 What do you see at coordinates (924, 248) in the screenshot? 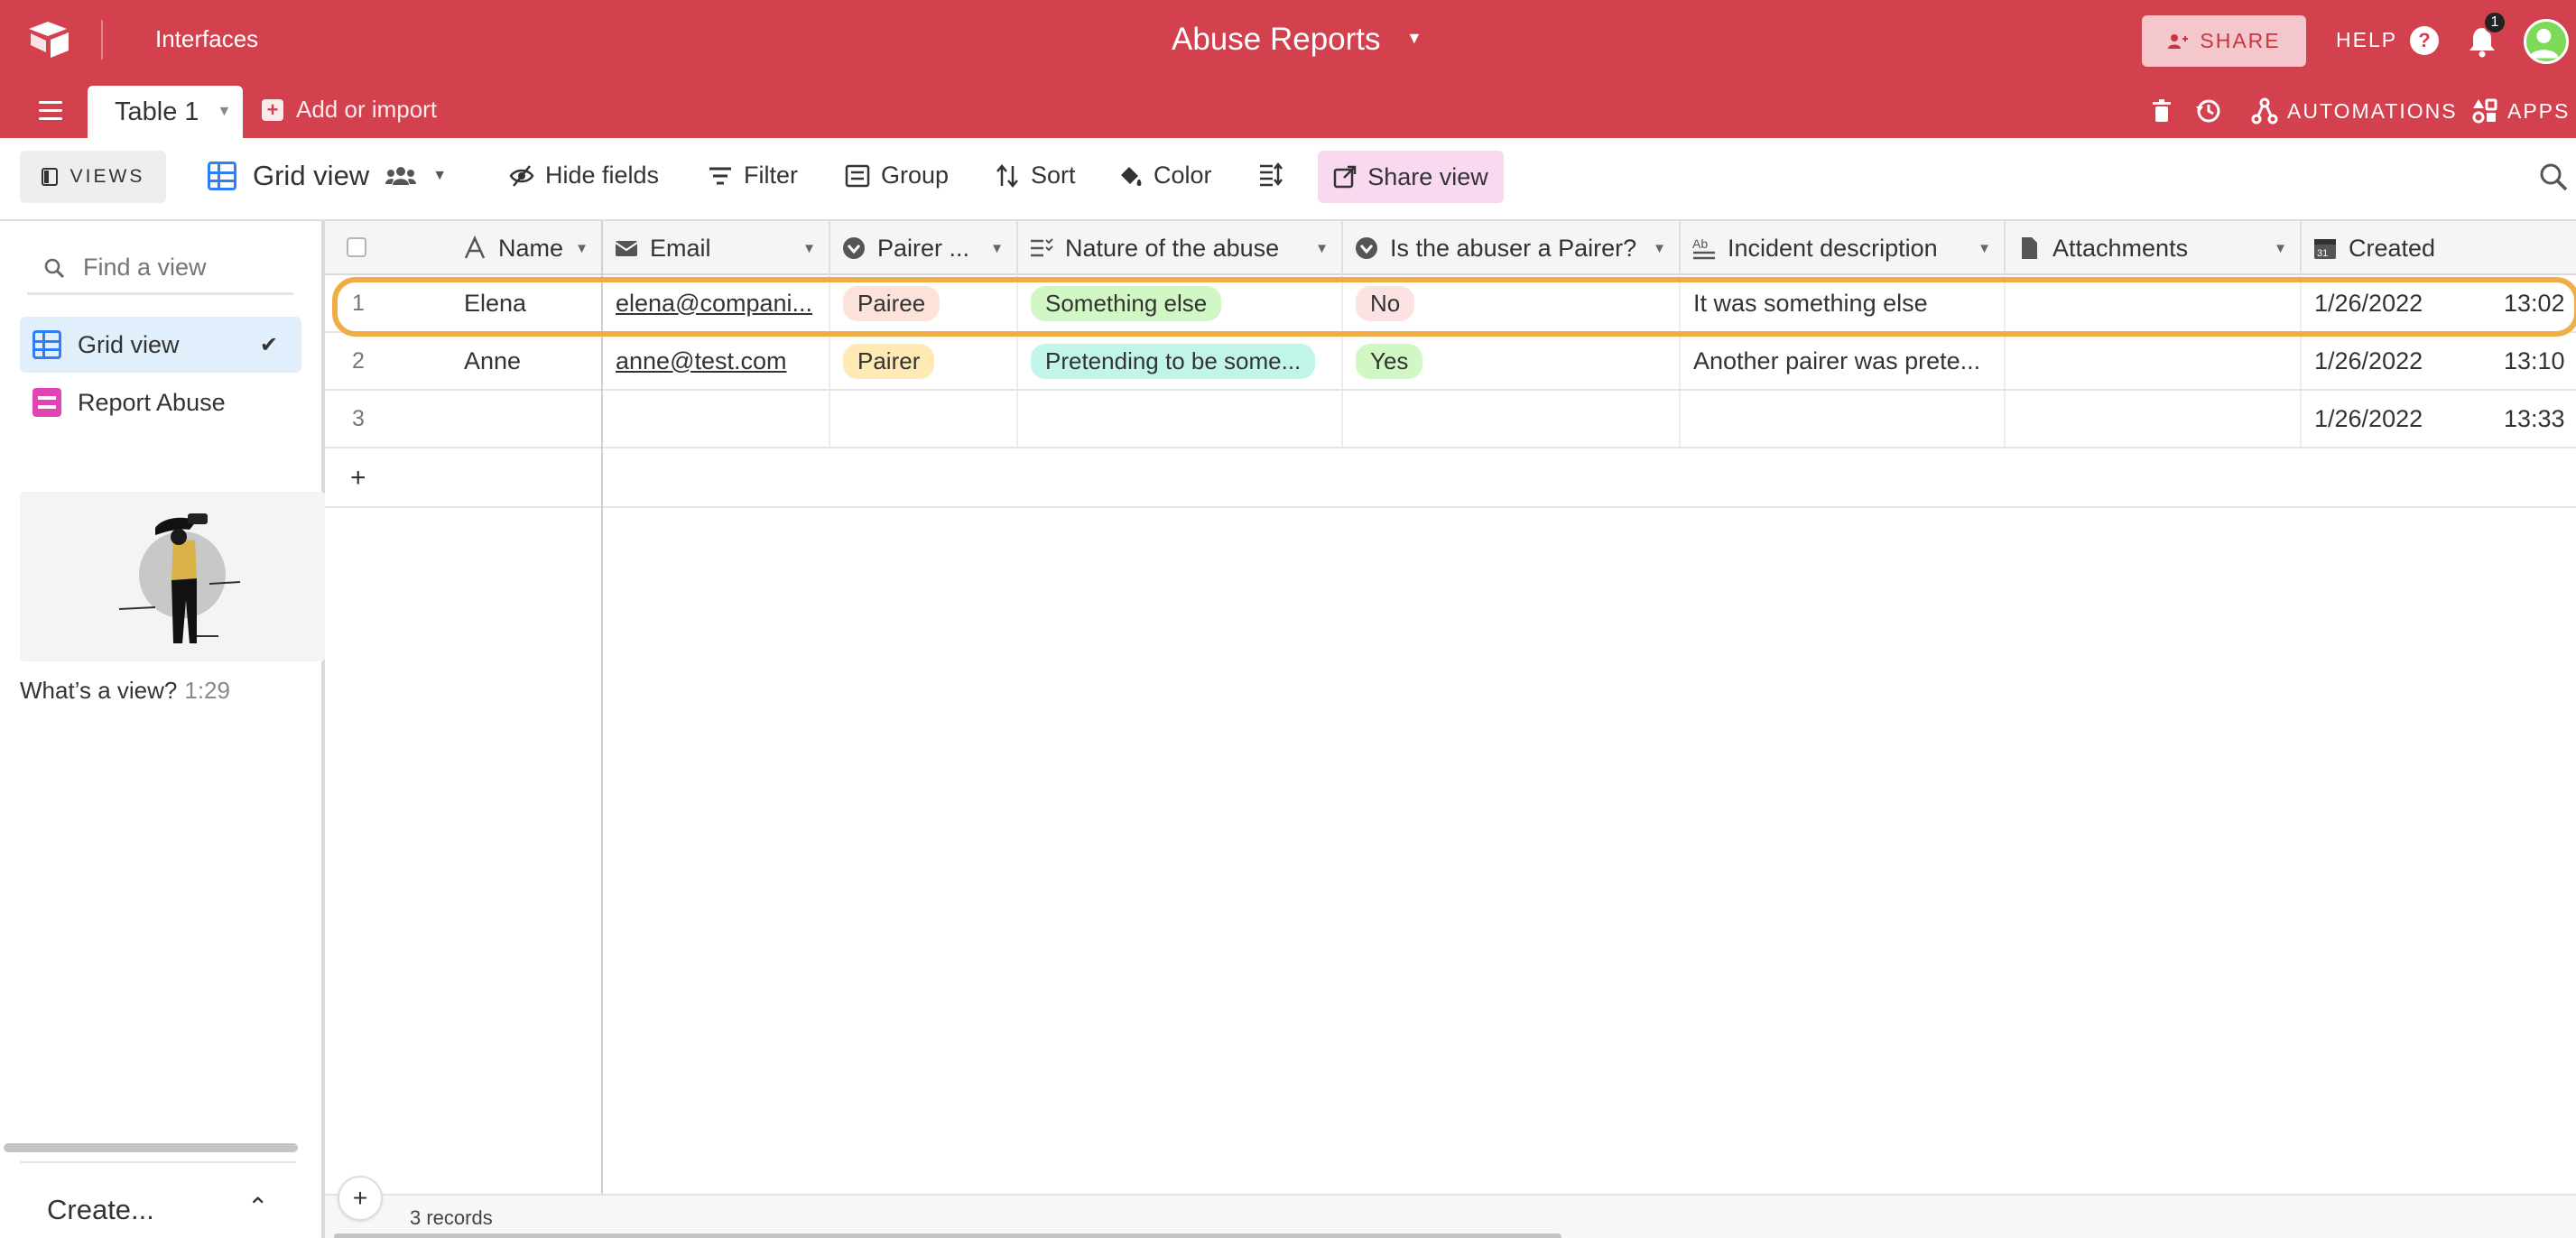
I see `column-header-pairer: Pairer ... ▼` at bounding box center [924, 248].